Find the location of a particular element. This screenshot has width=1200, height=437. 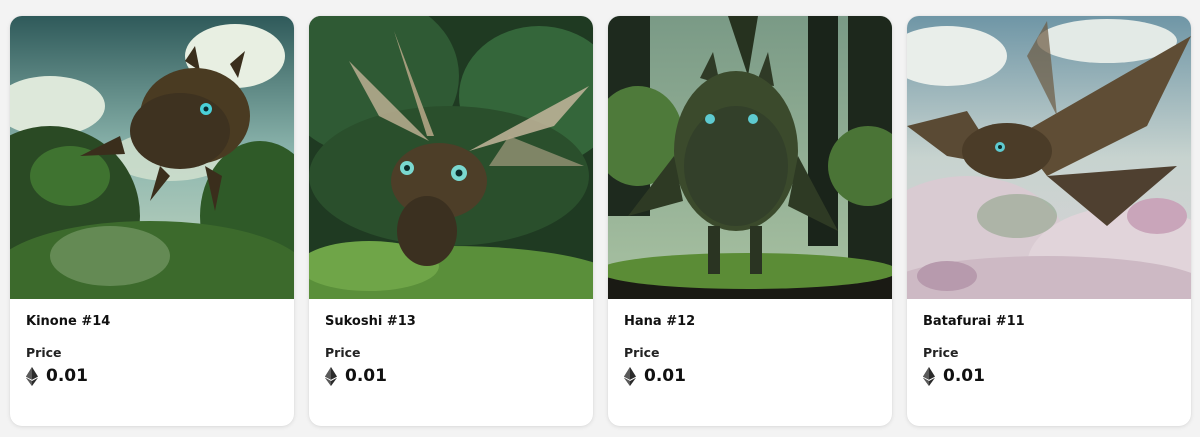

nft-title: Kinone #14 is located at coordinates (152, 322).